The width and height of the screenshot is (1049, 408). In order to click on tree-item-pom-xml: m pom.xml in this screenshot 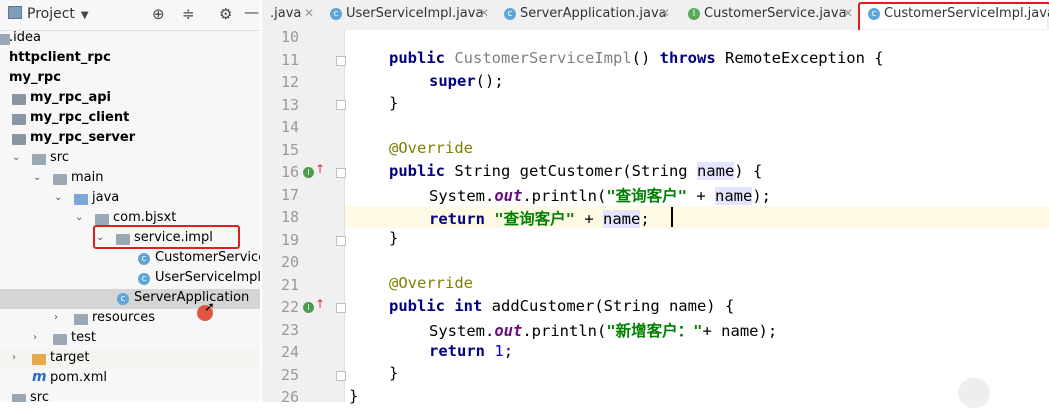, I will do `click(130, 379)`.